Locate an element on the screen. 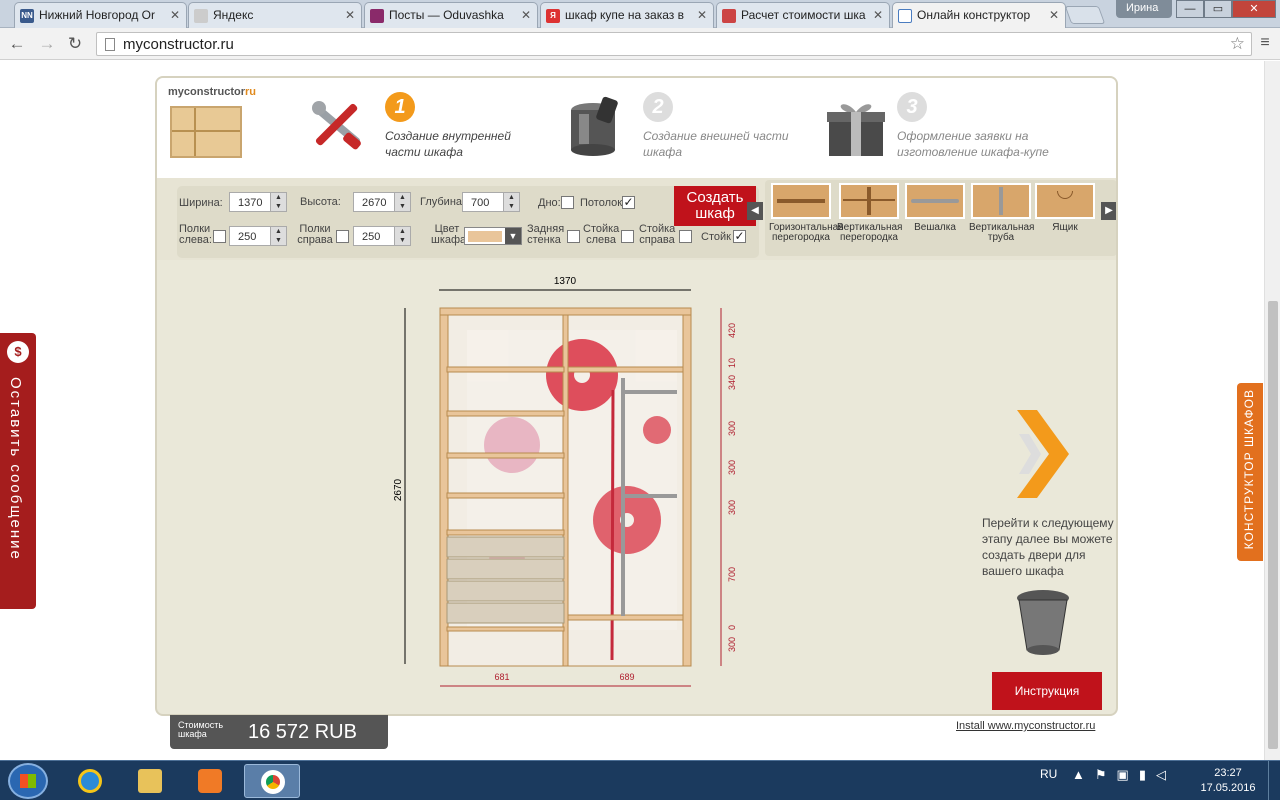 This screenshot has height=800, width=1280. start-button is located at coordinates (28, 781).